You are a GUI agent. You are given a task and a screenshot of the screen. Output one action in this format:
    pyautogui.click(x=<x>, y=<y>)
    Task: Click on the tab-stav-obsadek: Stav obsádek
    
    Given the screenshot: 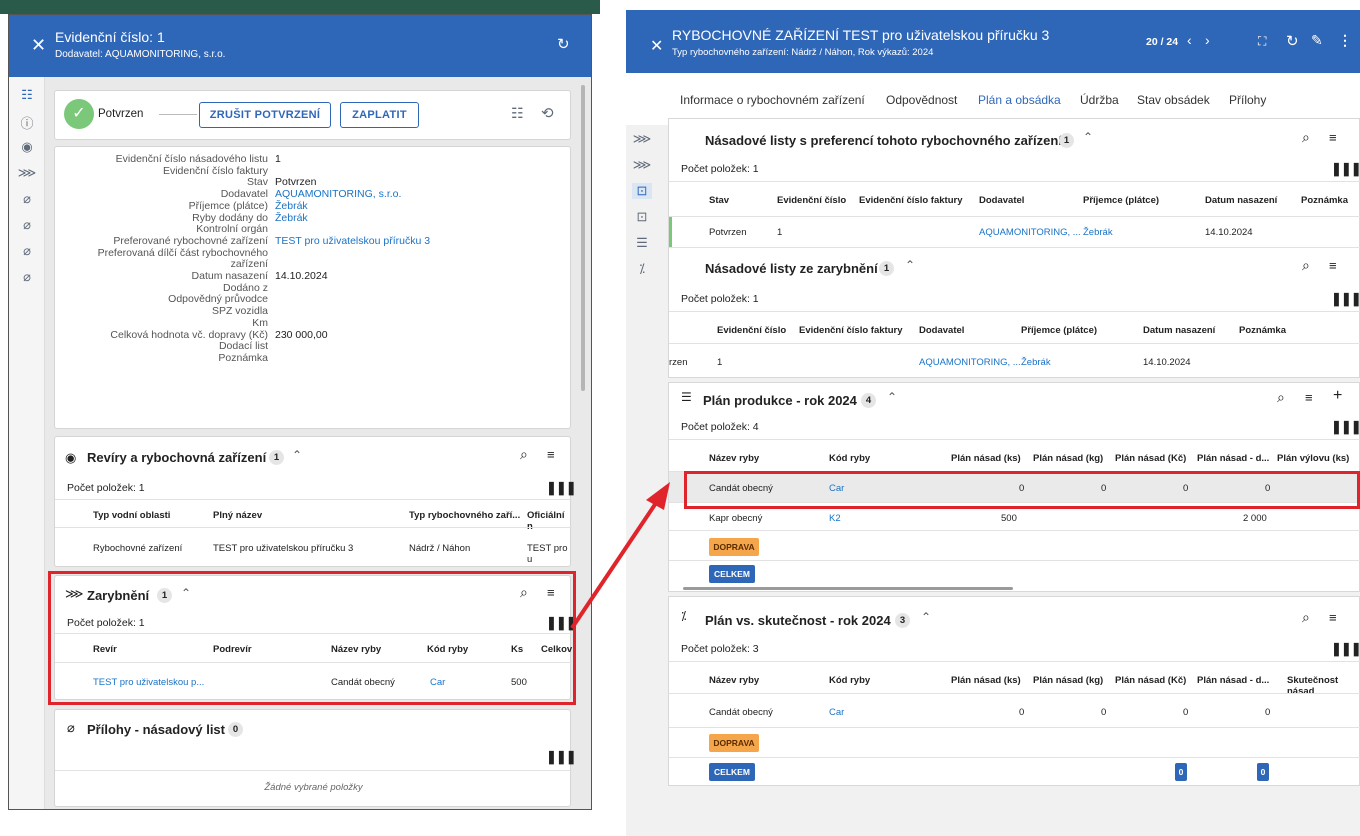 What is the action you would take?
    pyautogui.click(x=1173, y=100)
    